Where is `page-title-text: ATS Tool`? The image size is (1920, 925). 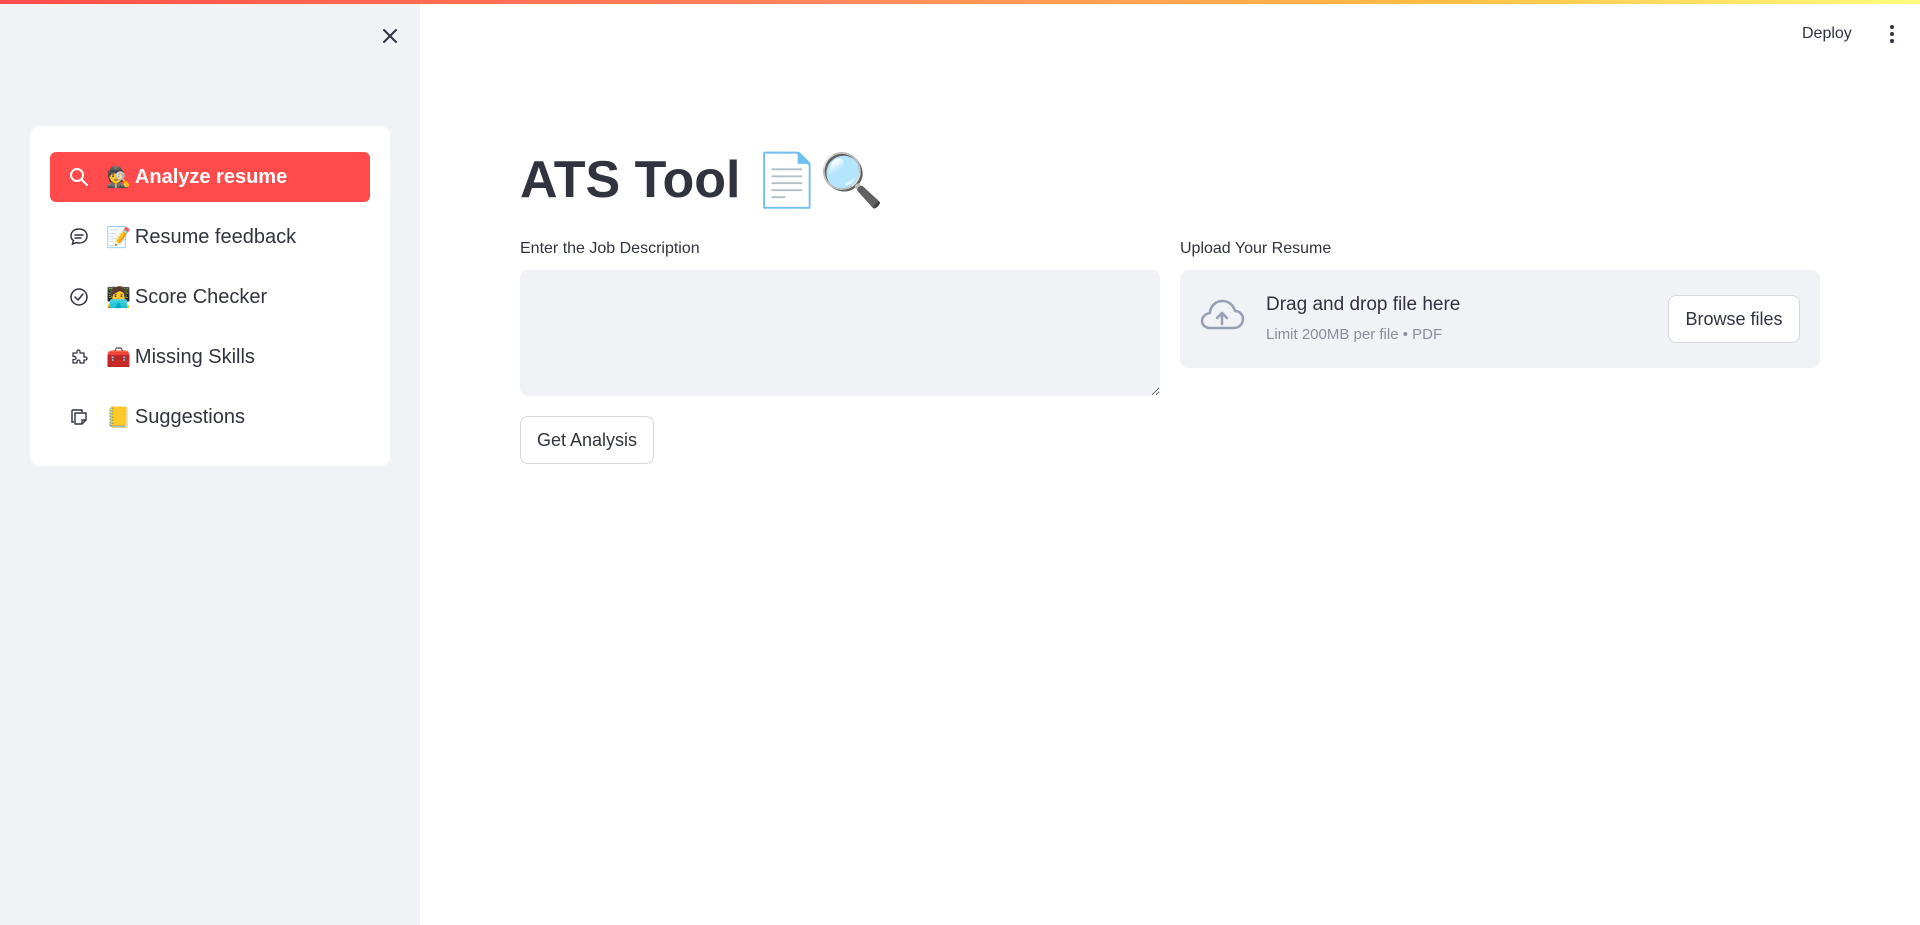 page-title-text: ATS Tool is located at coordinates (630, 180).